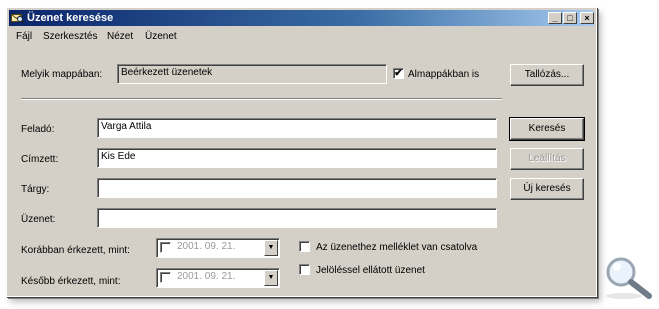  Describe the element at coordinates (206, 276) in the screenshot. I see `received-after-value: 2001. 09. 21.` at that location.